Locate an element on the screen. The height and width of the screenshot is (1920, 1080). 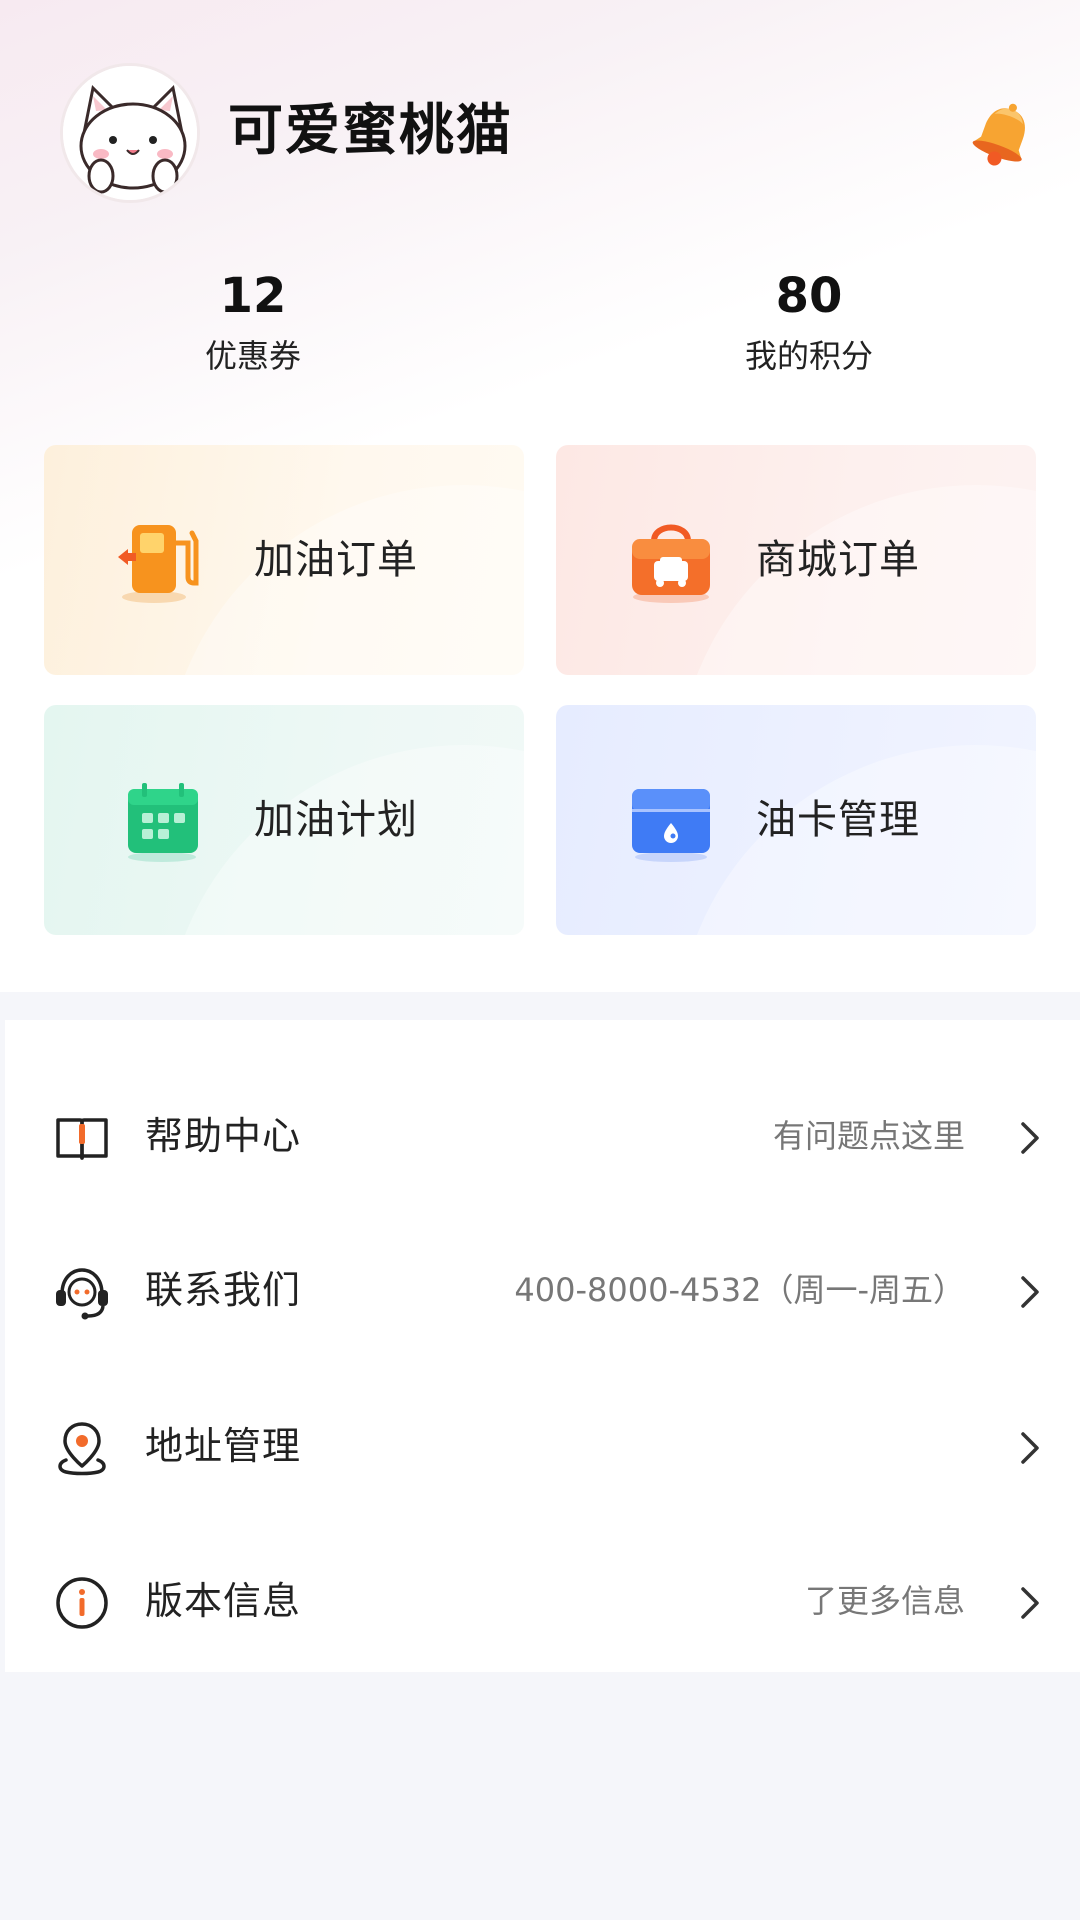
menu-item-contact-us: 联系我们 400-8000-4532（周一-周五） is located at coordinates (542, 1289).